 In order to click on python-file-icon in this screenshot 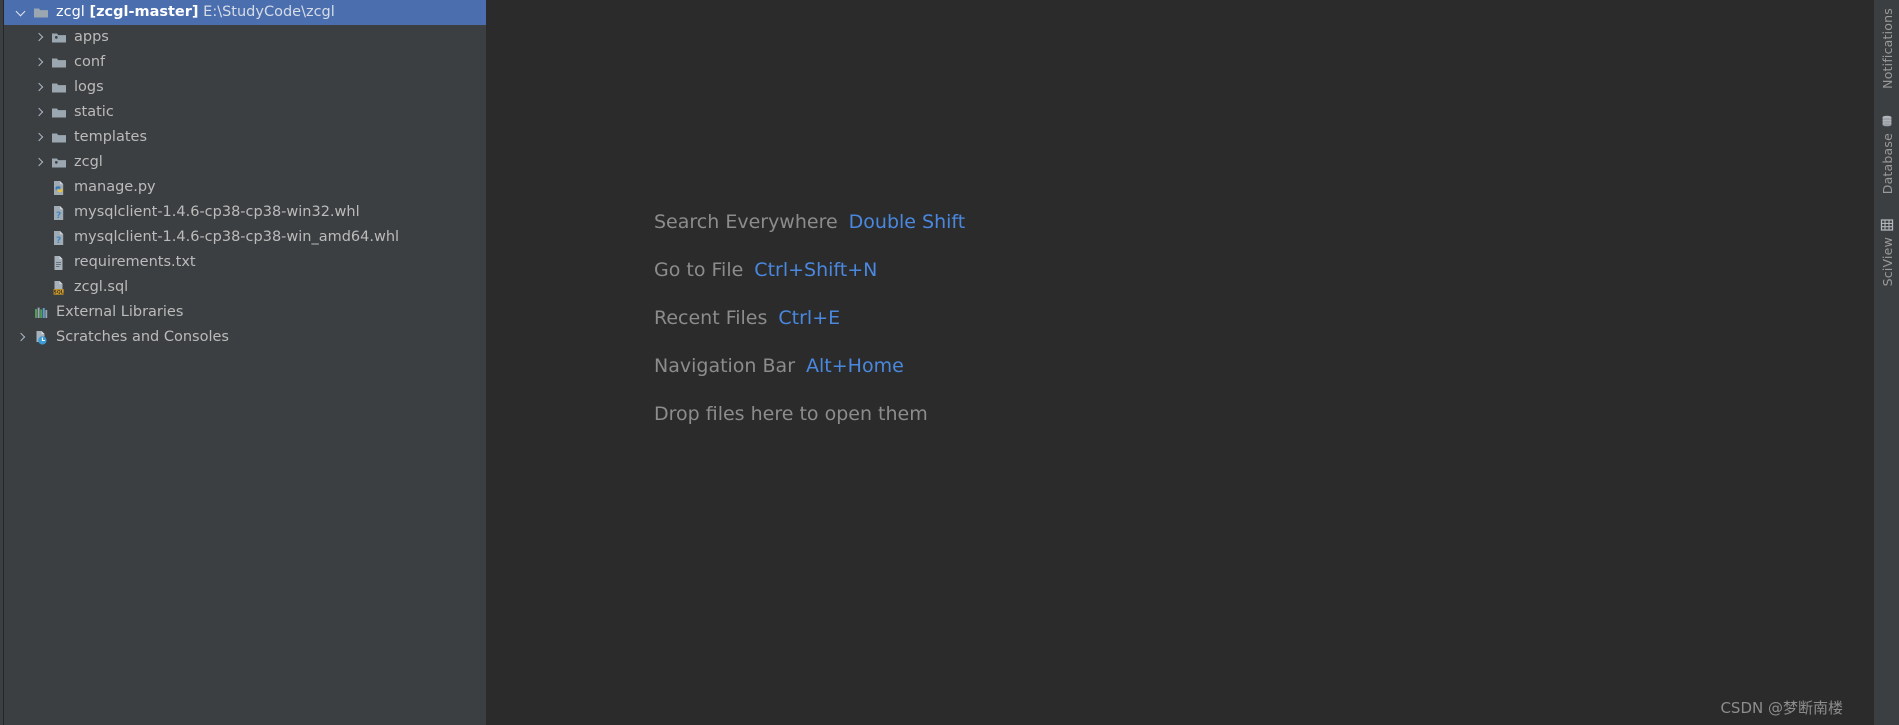, I will do `click(59, 188)`.